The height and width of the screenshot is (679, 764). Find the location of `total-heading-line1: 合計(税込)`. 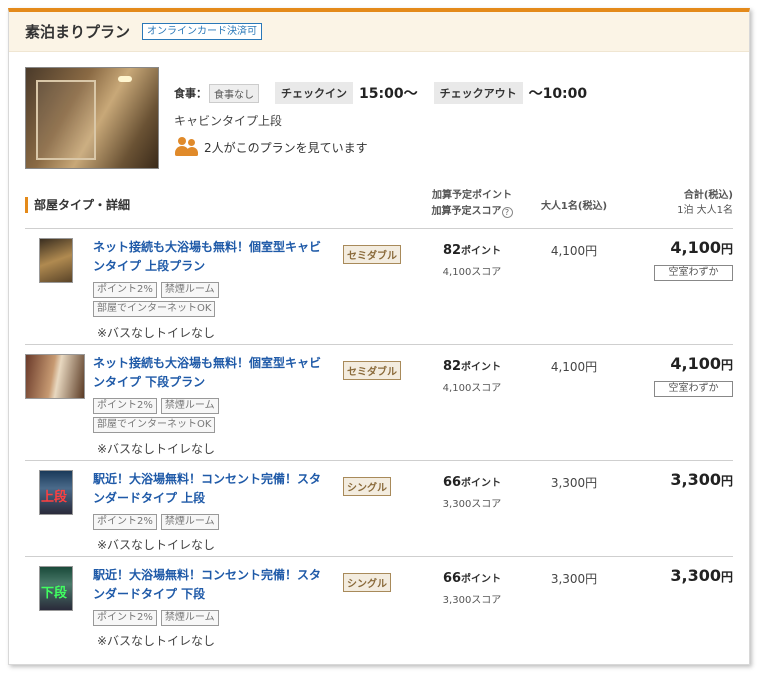

total-heading-line1: 合計(税込) is located at coordinates (708, 195).